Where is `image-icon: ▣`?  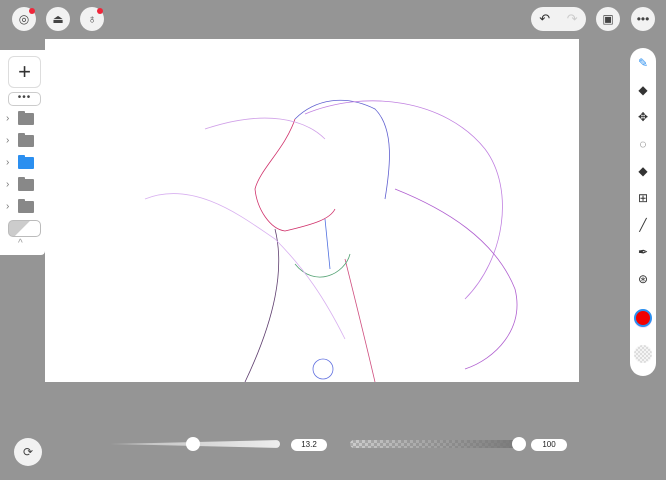 image-icon: ▣ is located at coordinates (608, 19).